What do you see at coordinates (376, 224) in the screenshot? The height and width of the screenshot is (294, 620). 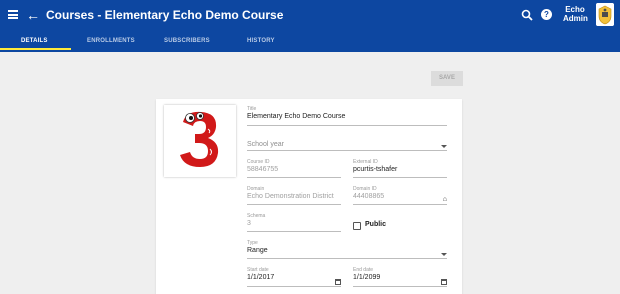 I see `public-checkbox-label: Public` at bounding box center [376, 224].